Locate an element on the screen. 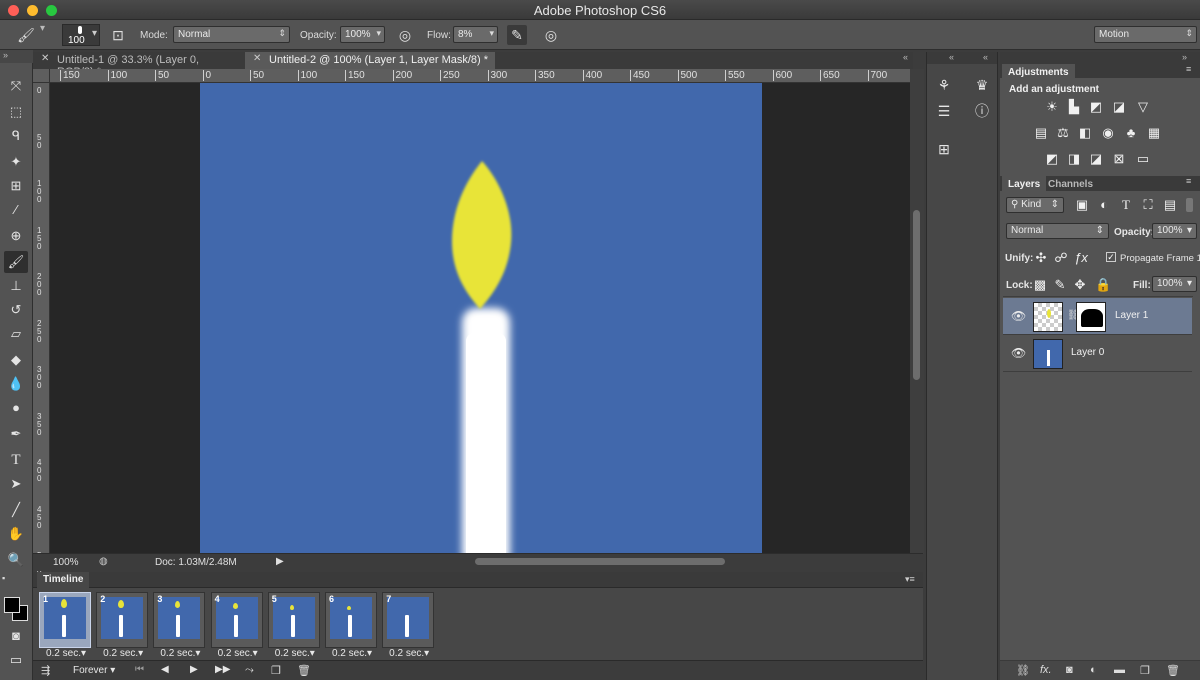 The width and height of the screenshot is (1200, 680). layer-opacity-input: 100% ▾ is located at coordinates (1174, 231).